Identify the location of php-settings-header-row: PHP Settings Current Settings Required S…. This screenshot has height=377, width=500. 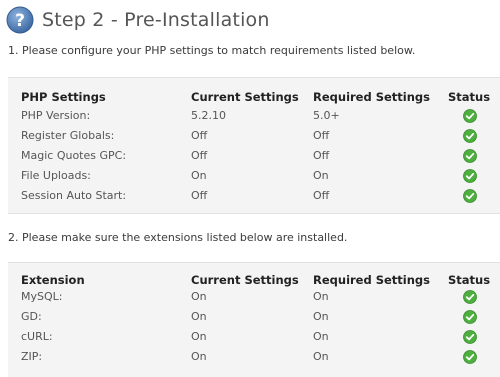
(254, 97).